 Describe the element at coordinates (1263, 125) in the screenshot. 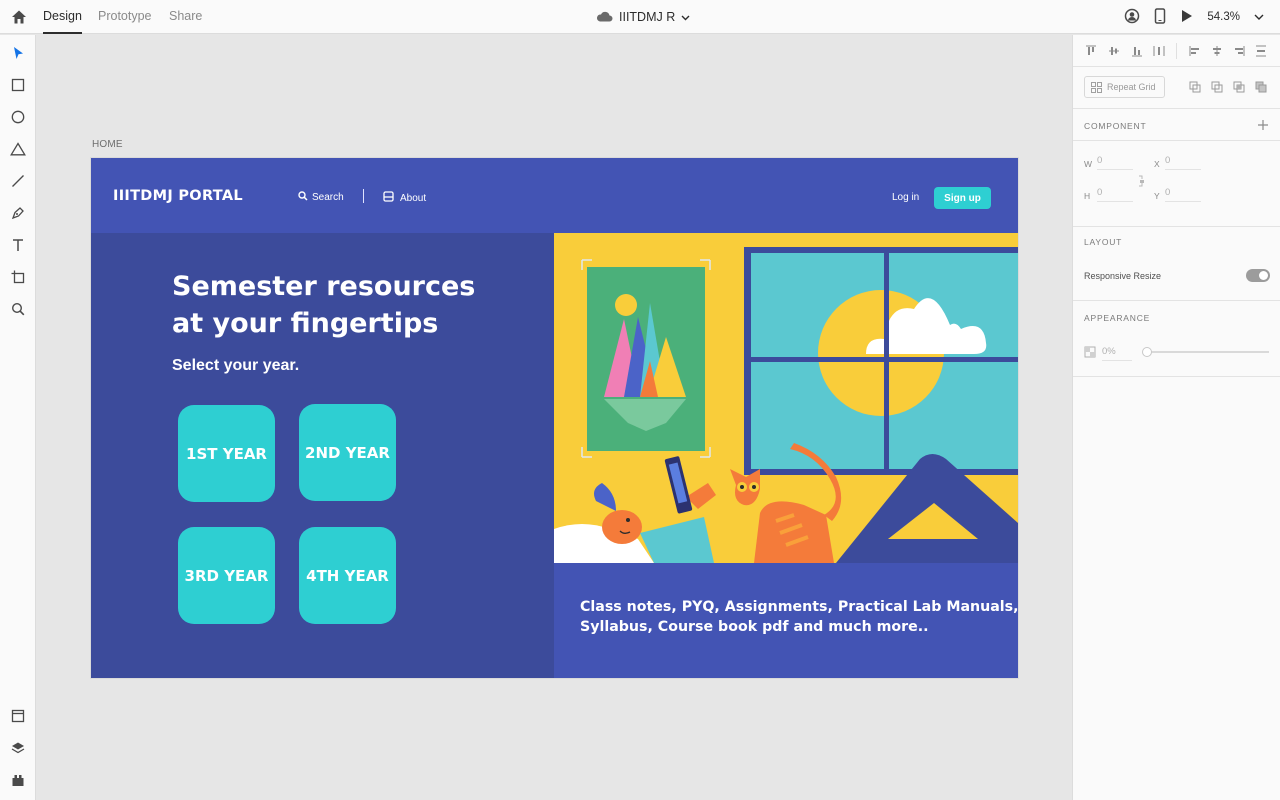

I see `add-component-icon` at that location.